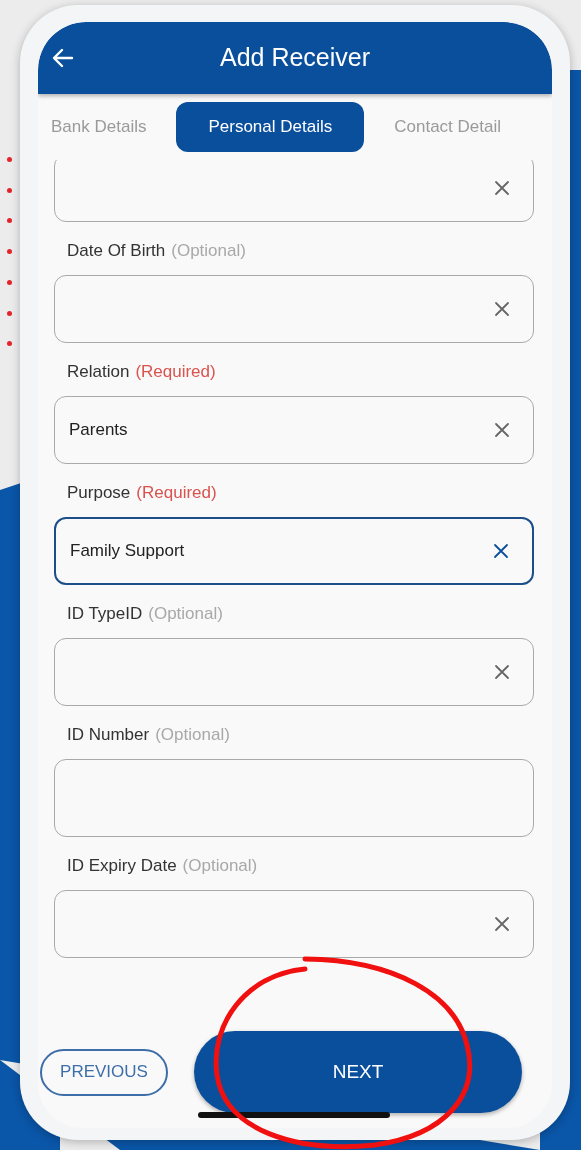  Describe the element at coordinates (99, 430) in the screenshot. I see `field-value: Parents` at that location.